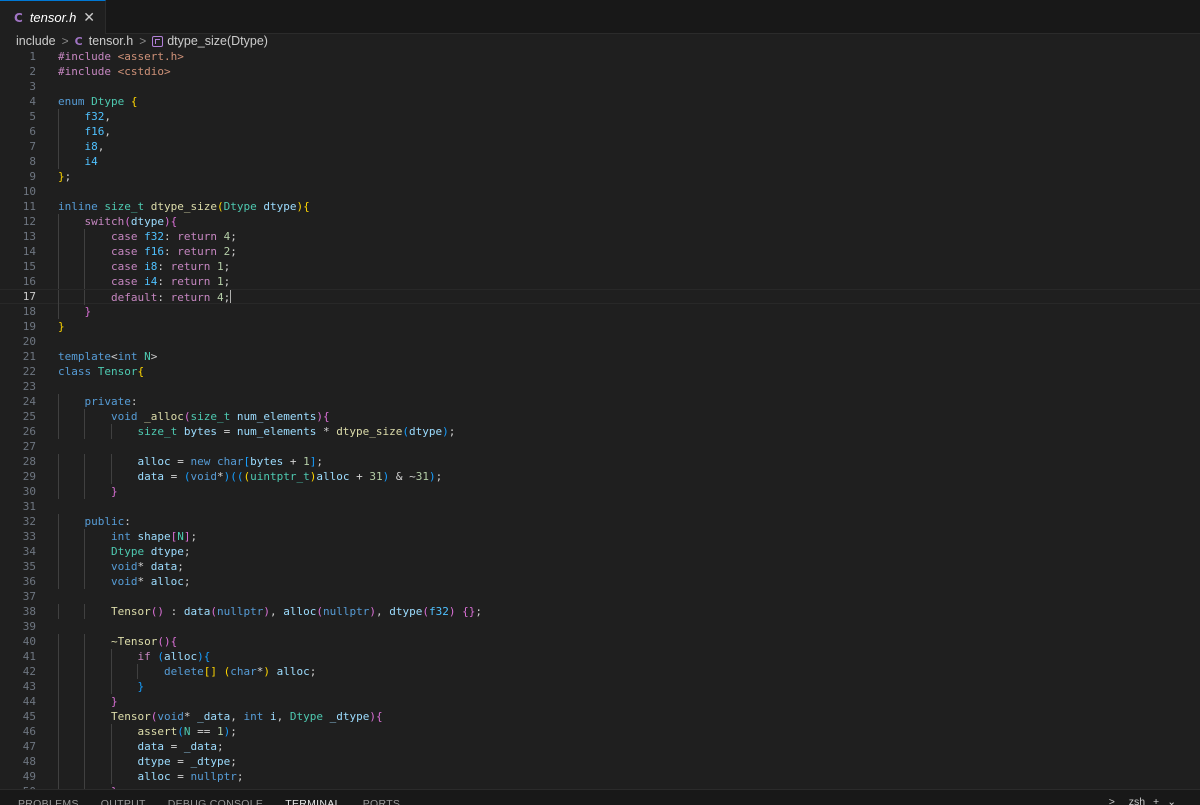  What do you see at coordinates (78, 371) in the screenshot?
I see `code-token: class` at bounding box center [78, 371].